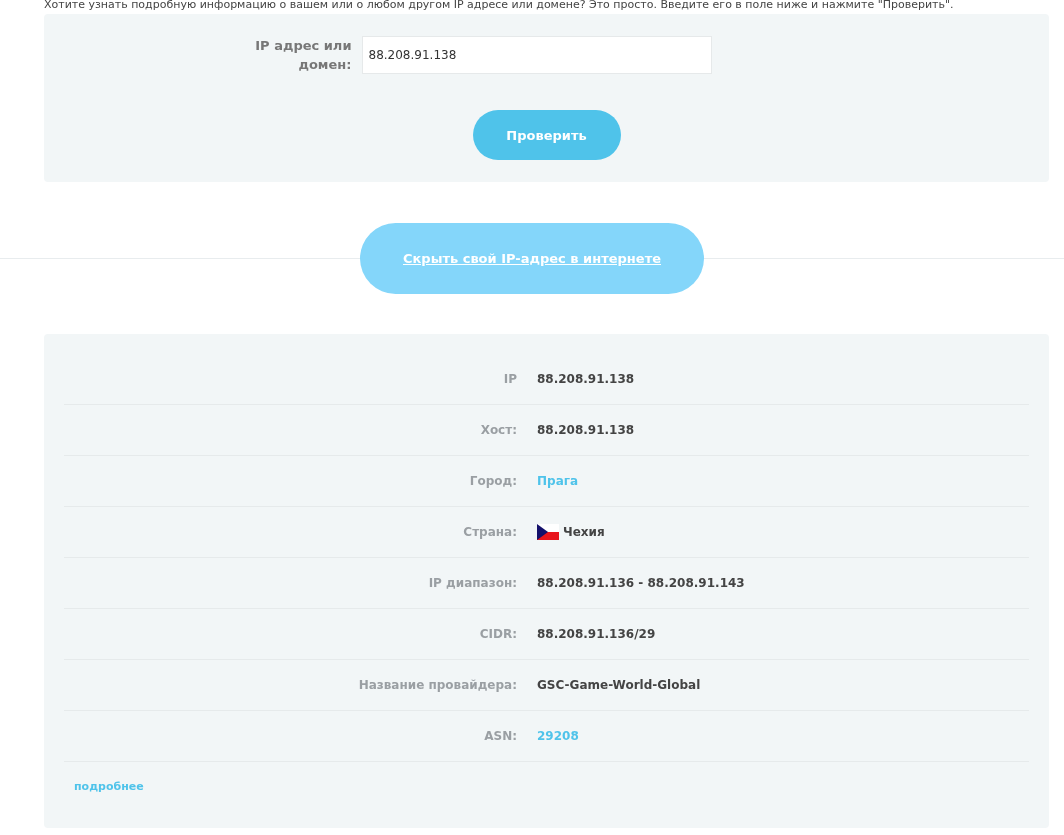 This screenshot has width=1064, height=835. Describe the element at coordinates (499, 6) in the screenshot. I see `intro-text: Хотите узнать подробную информацию о вашем или о любом другом IP адресе или домене? Это просто. Введите его в поле ниже и нажмите "Проверить".` at that location.